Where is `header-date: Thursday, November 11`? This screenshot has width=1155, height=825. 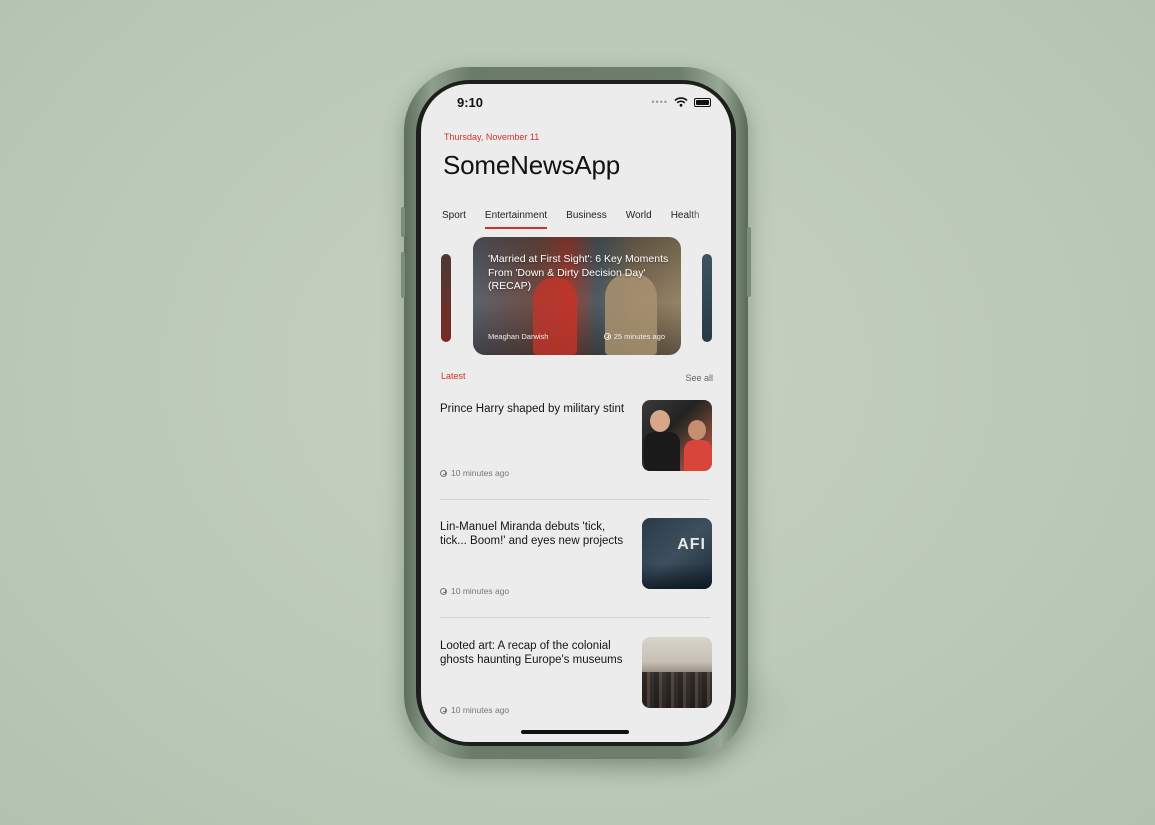 header-date: Thursday, November 11 is located at coordinates (492, 137).